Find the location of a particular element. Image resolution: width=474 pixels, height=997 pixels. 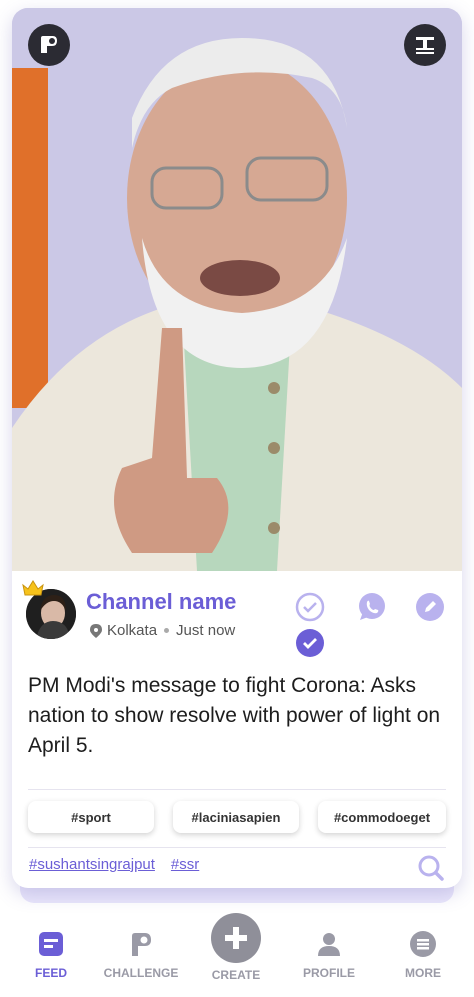

nav-feed: FEED is located at coordinates (51, 955).